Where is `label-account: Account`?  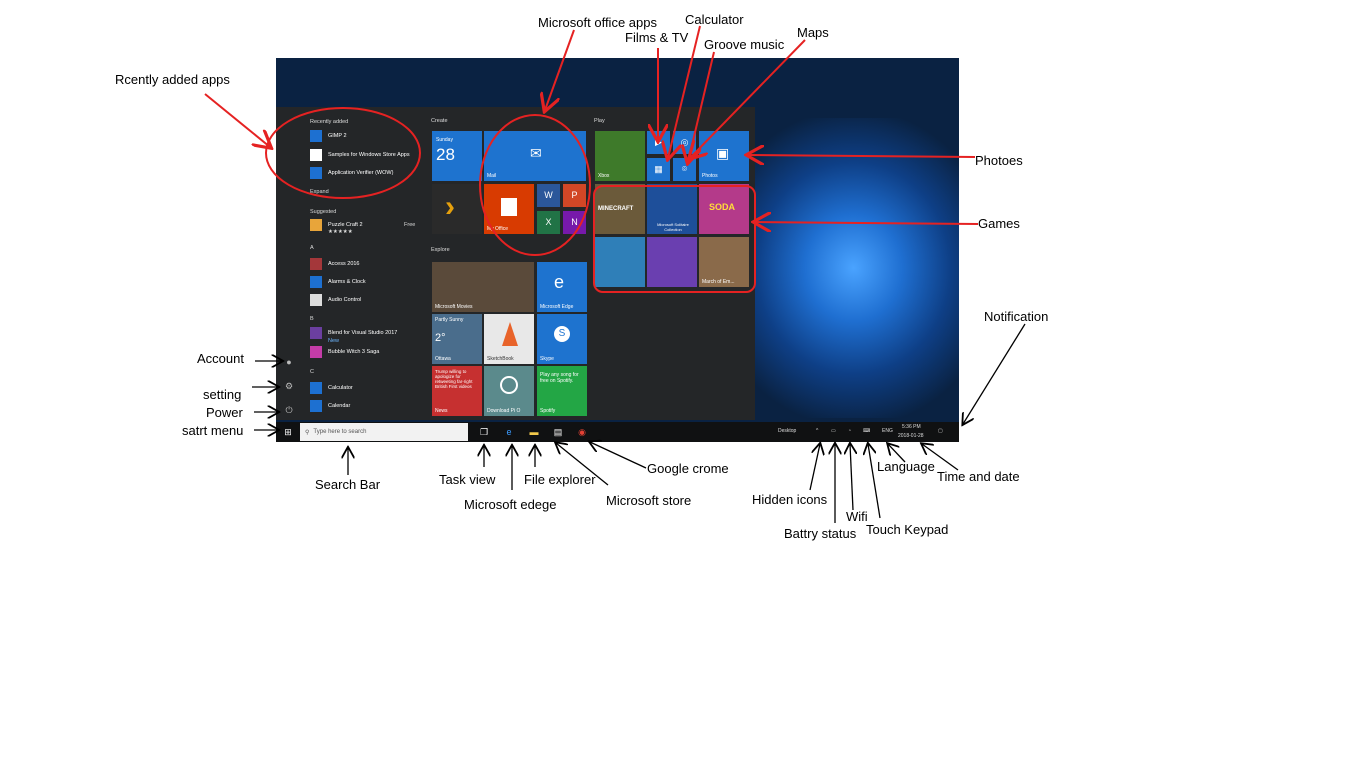 label-account: Account is located at coordinates (220, 358).